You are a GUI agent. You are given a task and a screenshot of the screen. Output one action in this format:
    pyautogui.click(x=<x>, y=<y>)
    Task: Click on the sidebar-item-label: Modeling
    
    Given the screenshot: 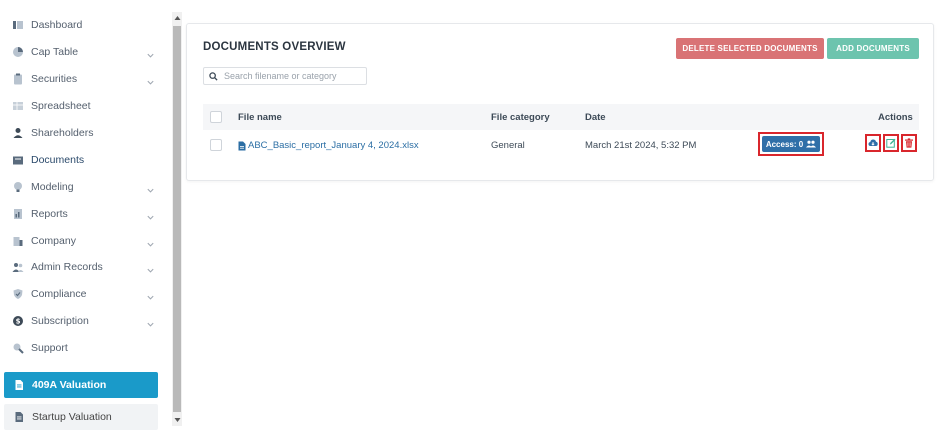 What is the action you would take?
    pyautogui.click(x=52, y=187)
    